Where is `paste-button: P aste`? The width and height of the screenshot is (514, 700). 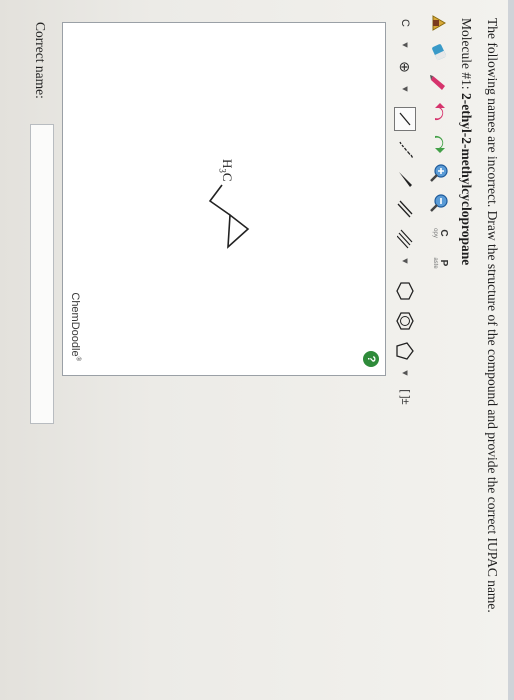
paste-button: P aste is located at coordinates (439, 263).